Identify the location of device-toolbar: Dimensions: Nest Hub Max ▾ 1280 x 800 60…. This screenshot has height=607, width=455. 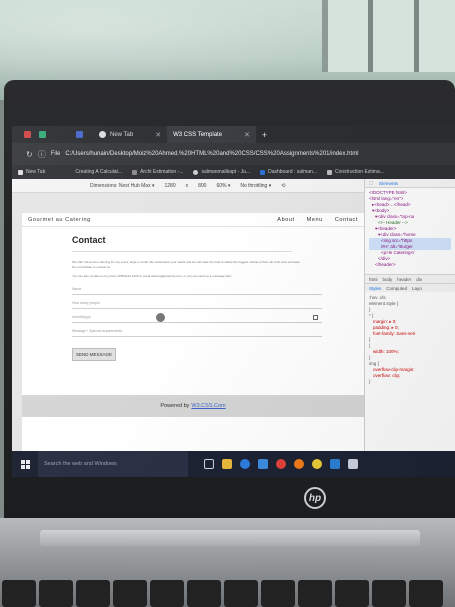
(188, 186).